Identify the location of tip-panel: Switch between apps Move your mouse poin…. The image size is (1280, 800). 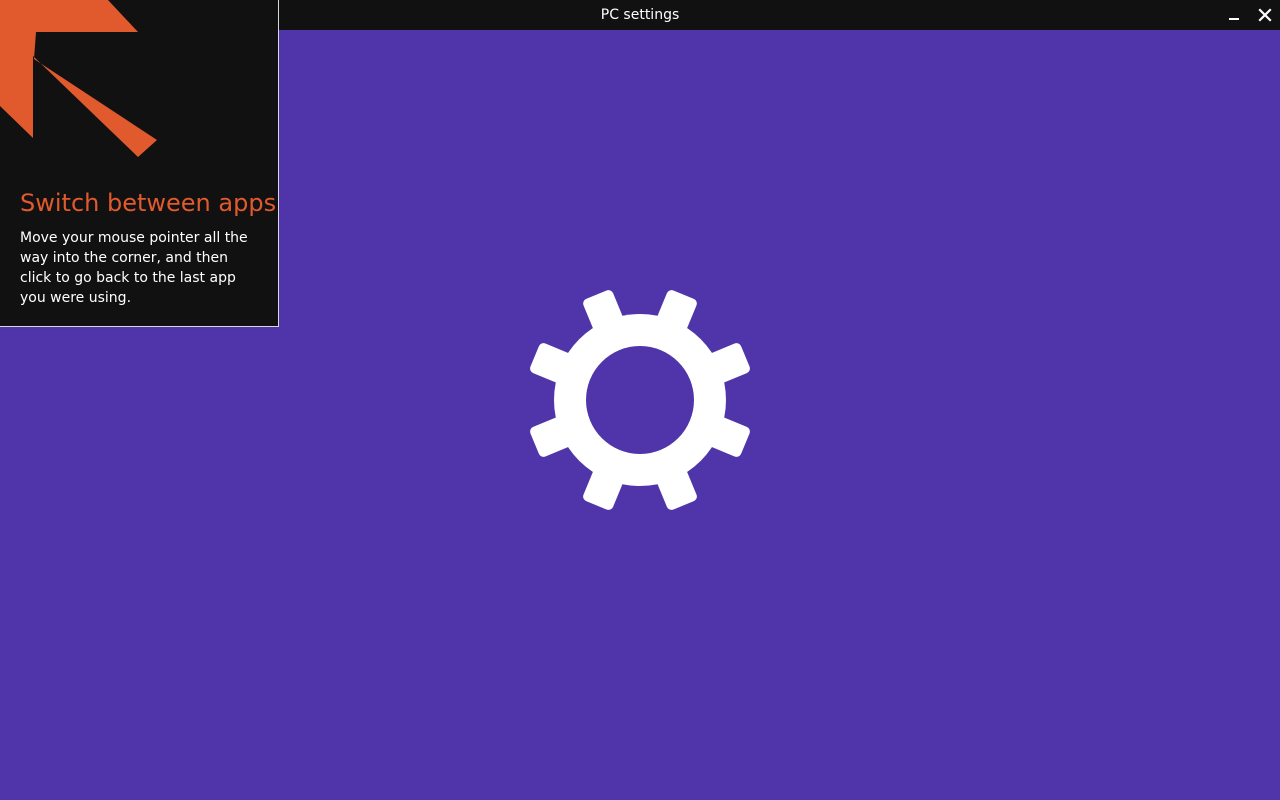
(139, 163).